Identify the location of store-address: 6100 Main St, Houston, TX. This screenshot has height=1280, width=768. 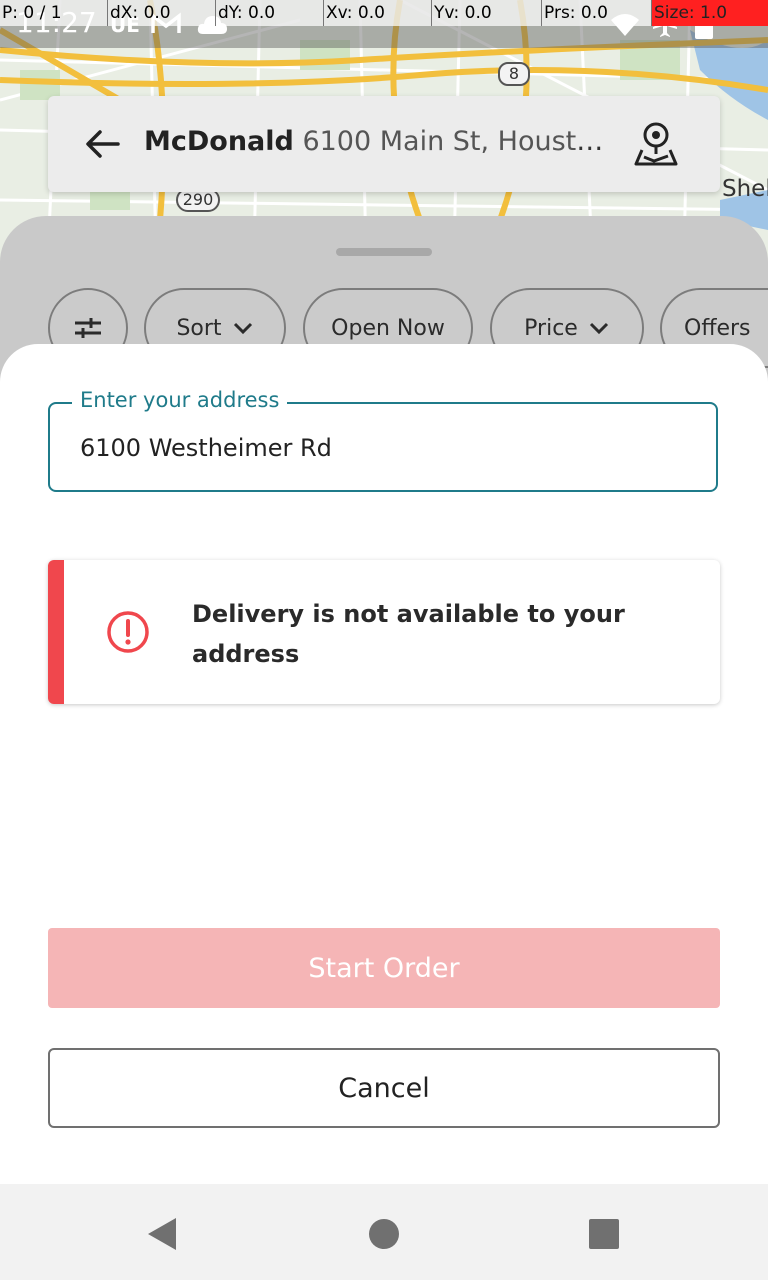
(458, 141).